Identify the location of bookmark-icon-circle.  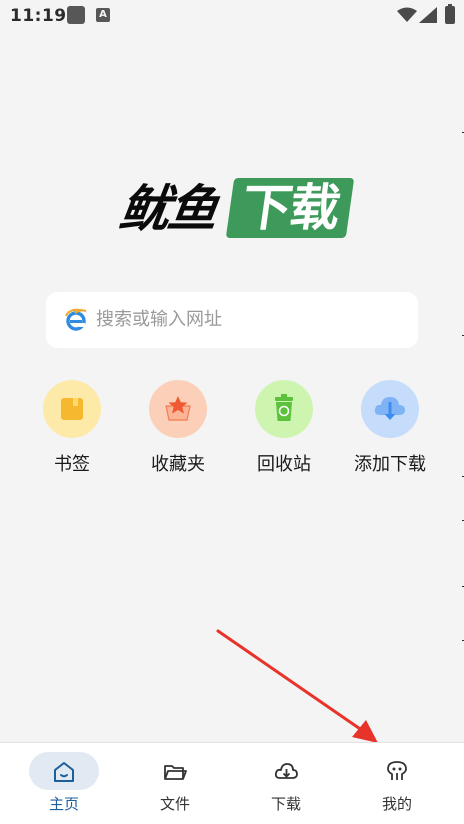
(72, 409).